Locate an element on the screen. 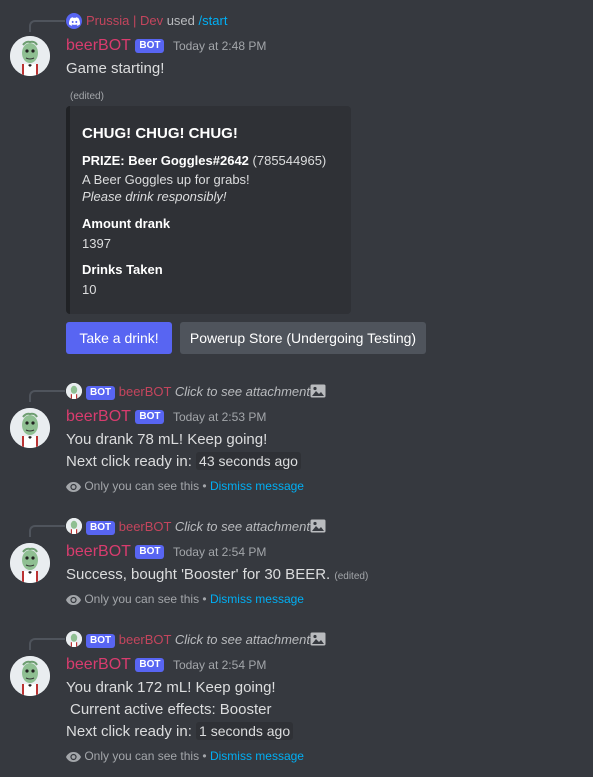 The height and width of the screenshot is (777, 593). inline-code: 43 seconds ago is located at coordinates (248, 461).